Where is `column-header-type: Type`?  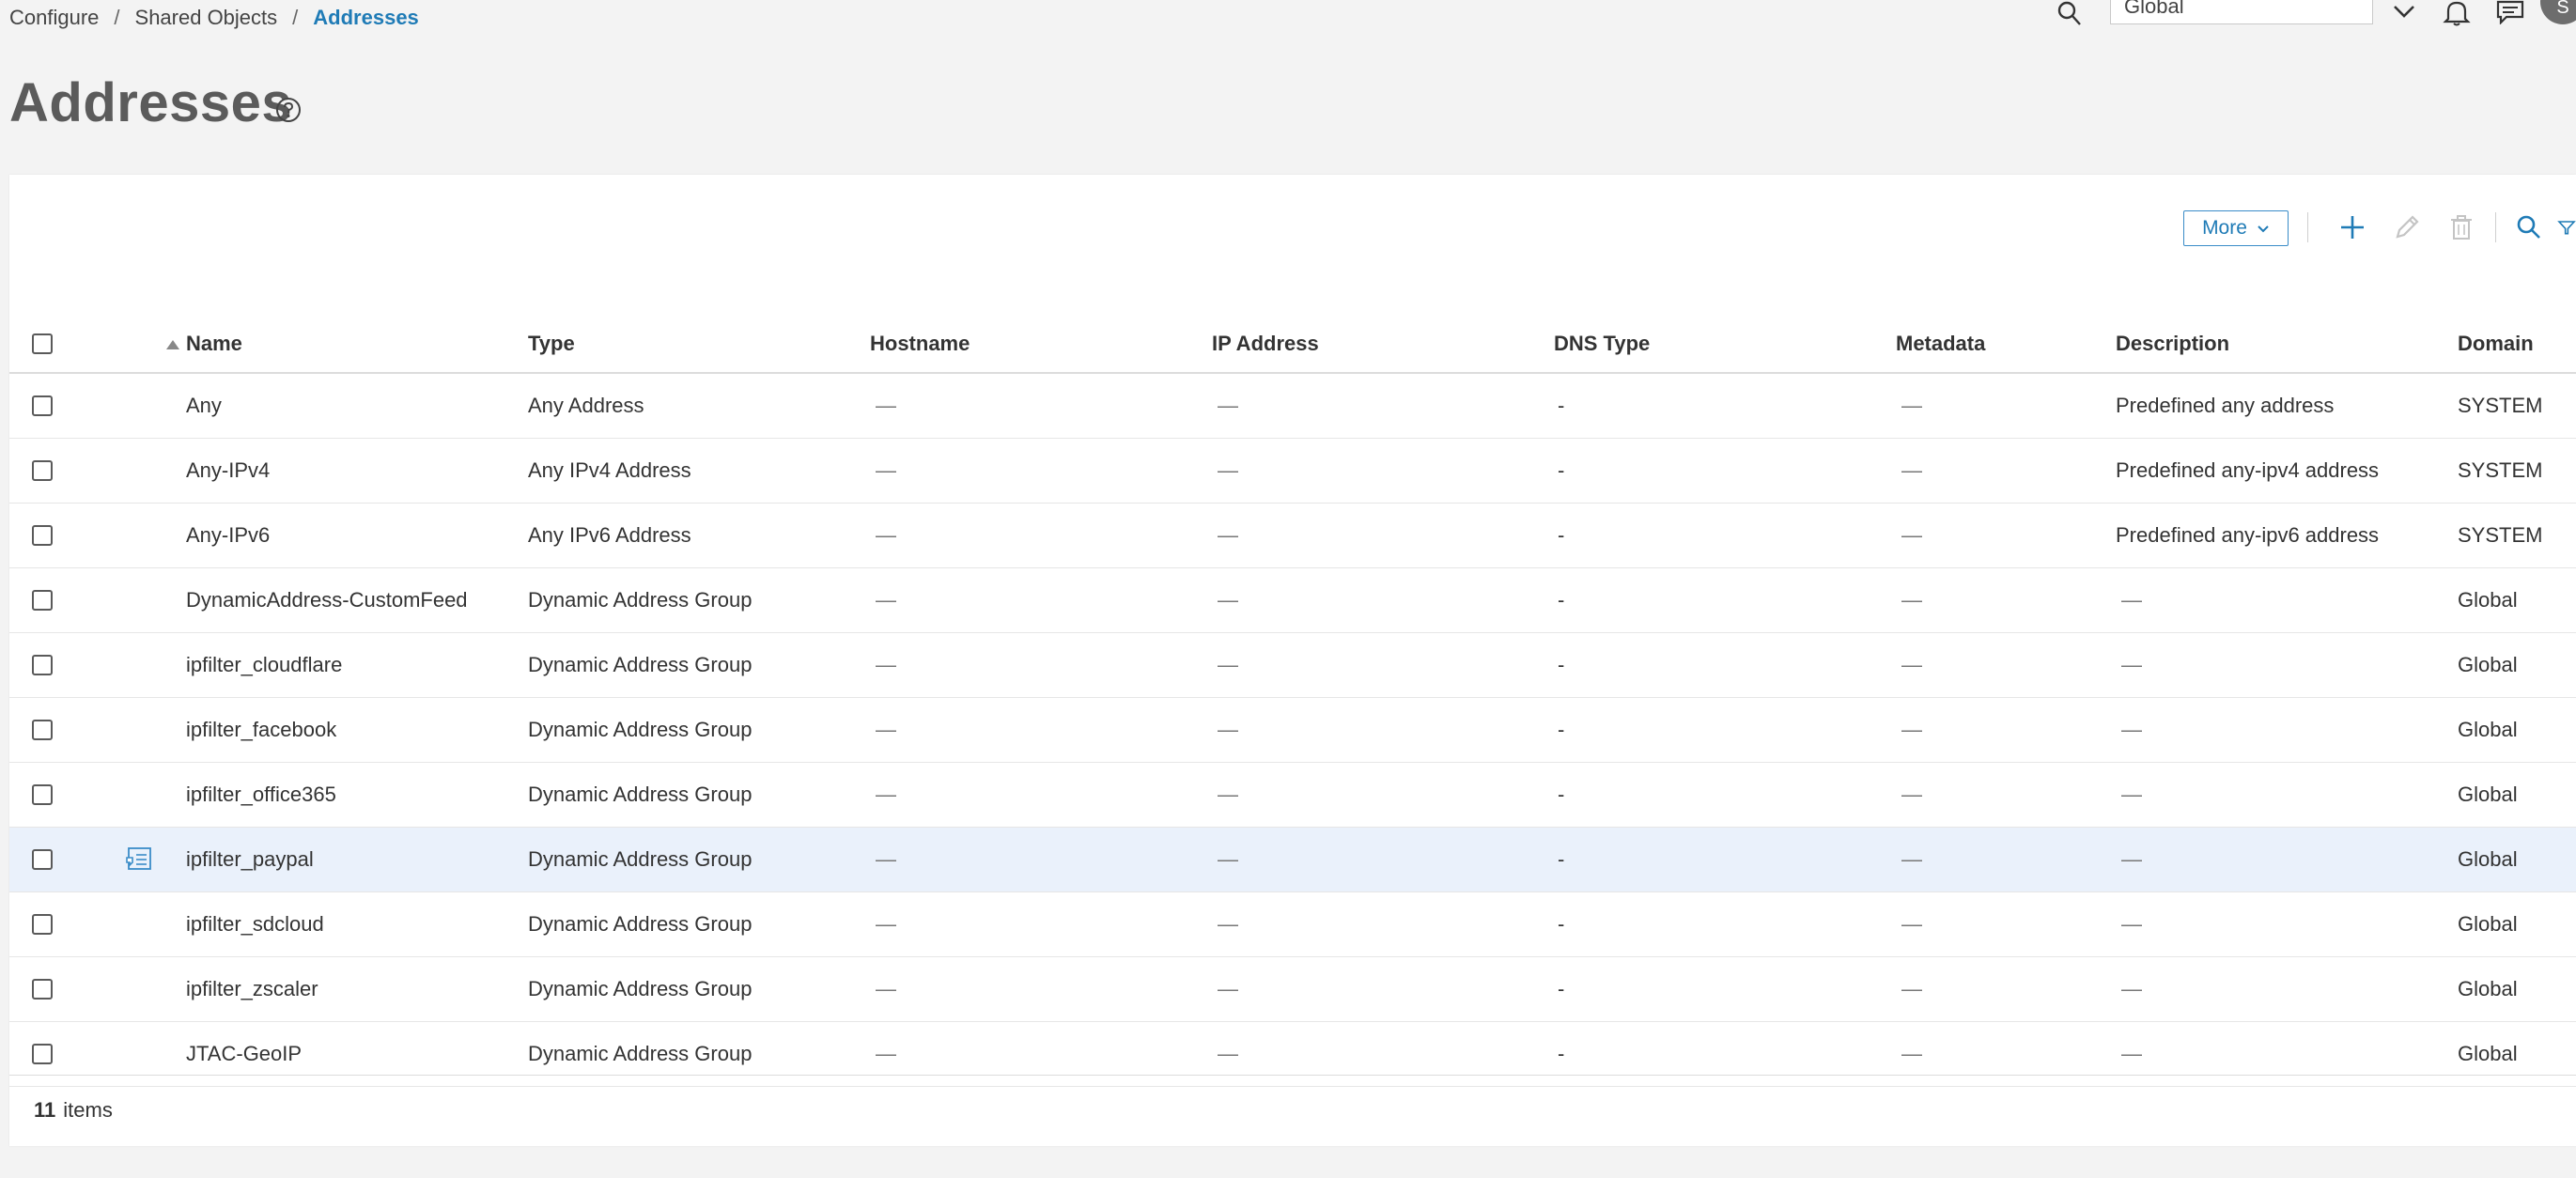 column-header-type: Type is located at coordinates (552, 344).